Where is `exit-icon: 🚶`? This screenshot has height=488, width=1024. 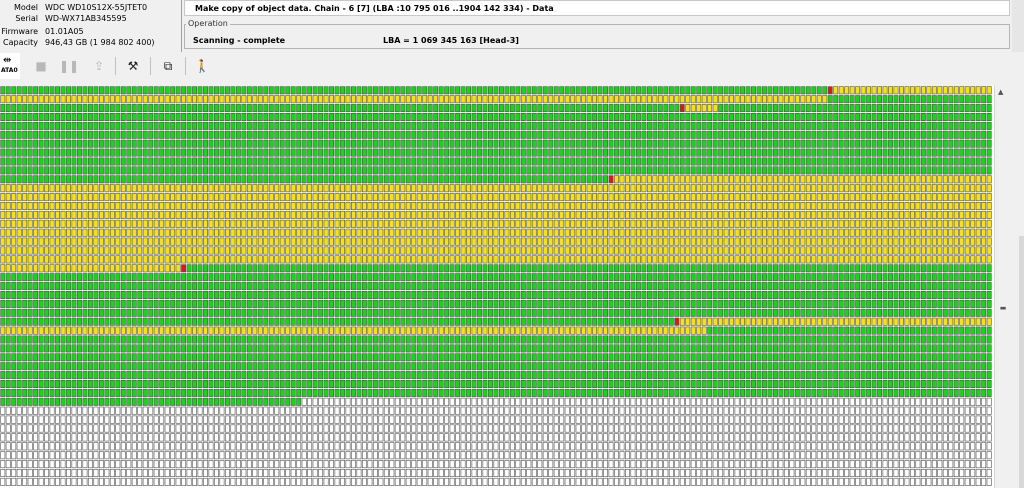
exit-icon: 🚶 is located at coordinates (202, 66).